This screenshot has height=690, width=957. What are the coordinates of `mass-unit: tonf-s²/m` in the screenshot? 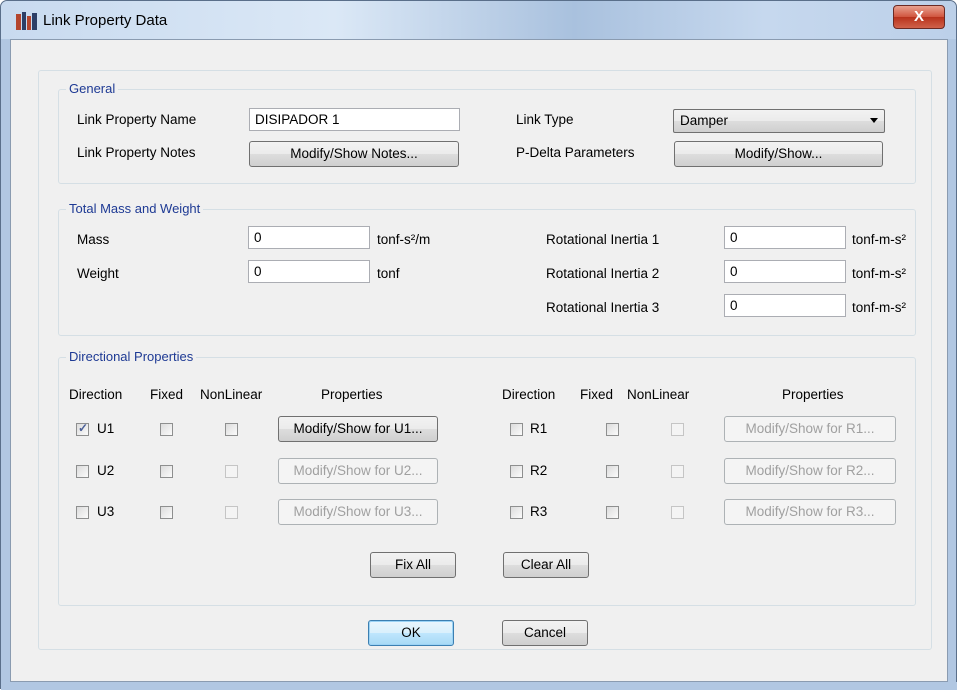 It's located at (404, 239).